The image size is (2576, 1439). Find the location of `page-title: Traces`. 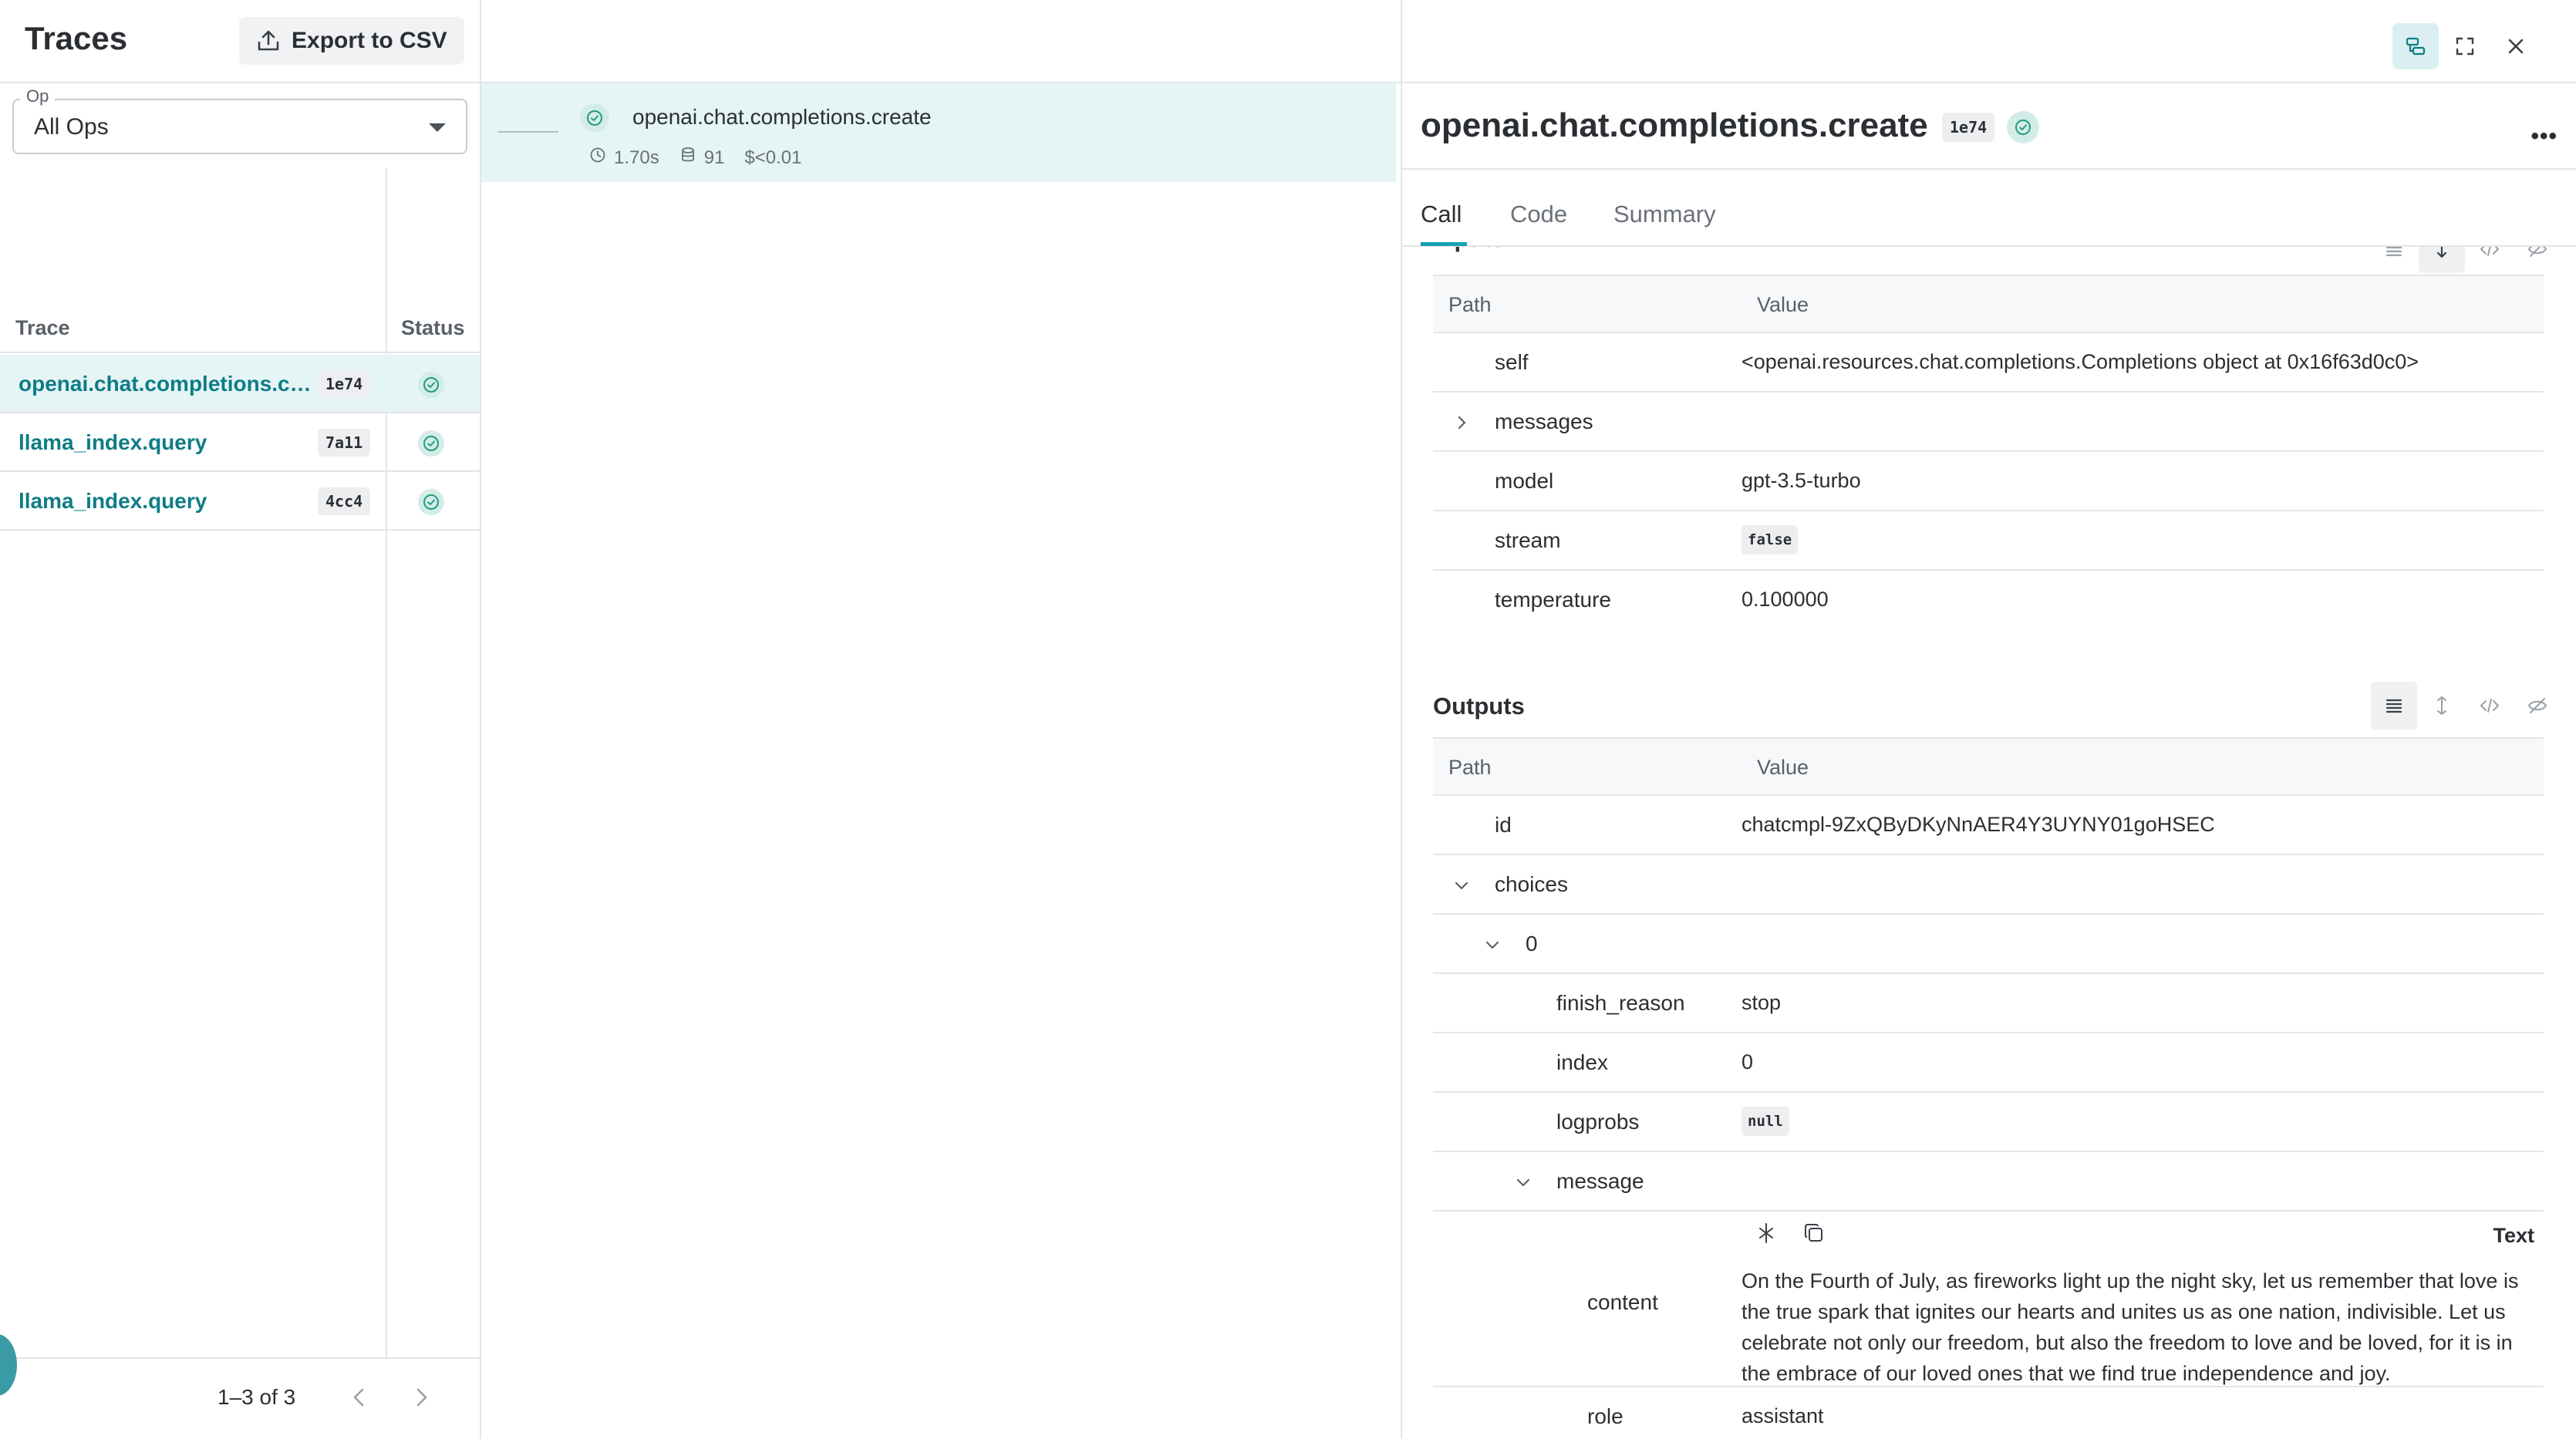

page-title: Traces is located at coordinates (76, 38).